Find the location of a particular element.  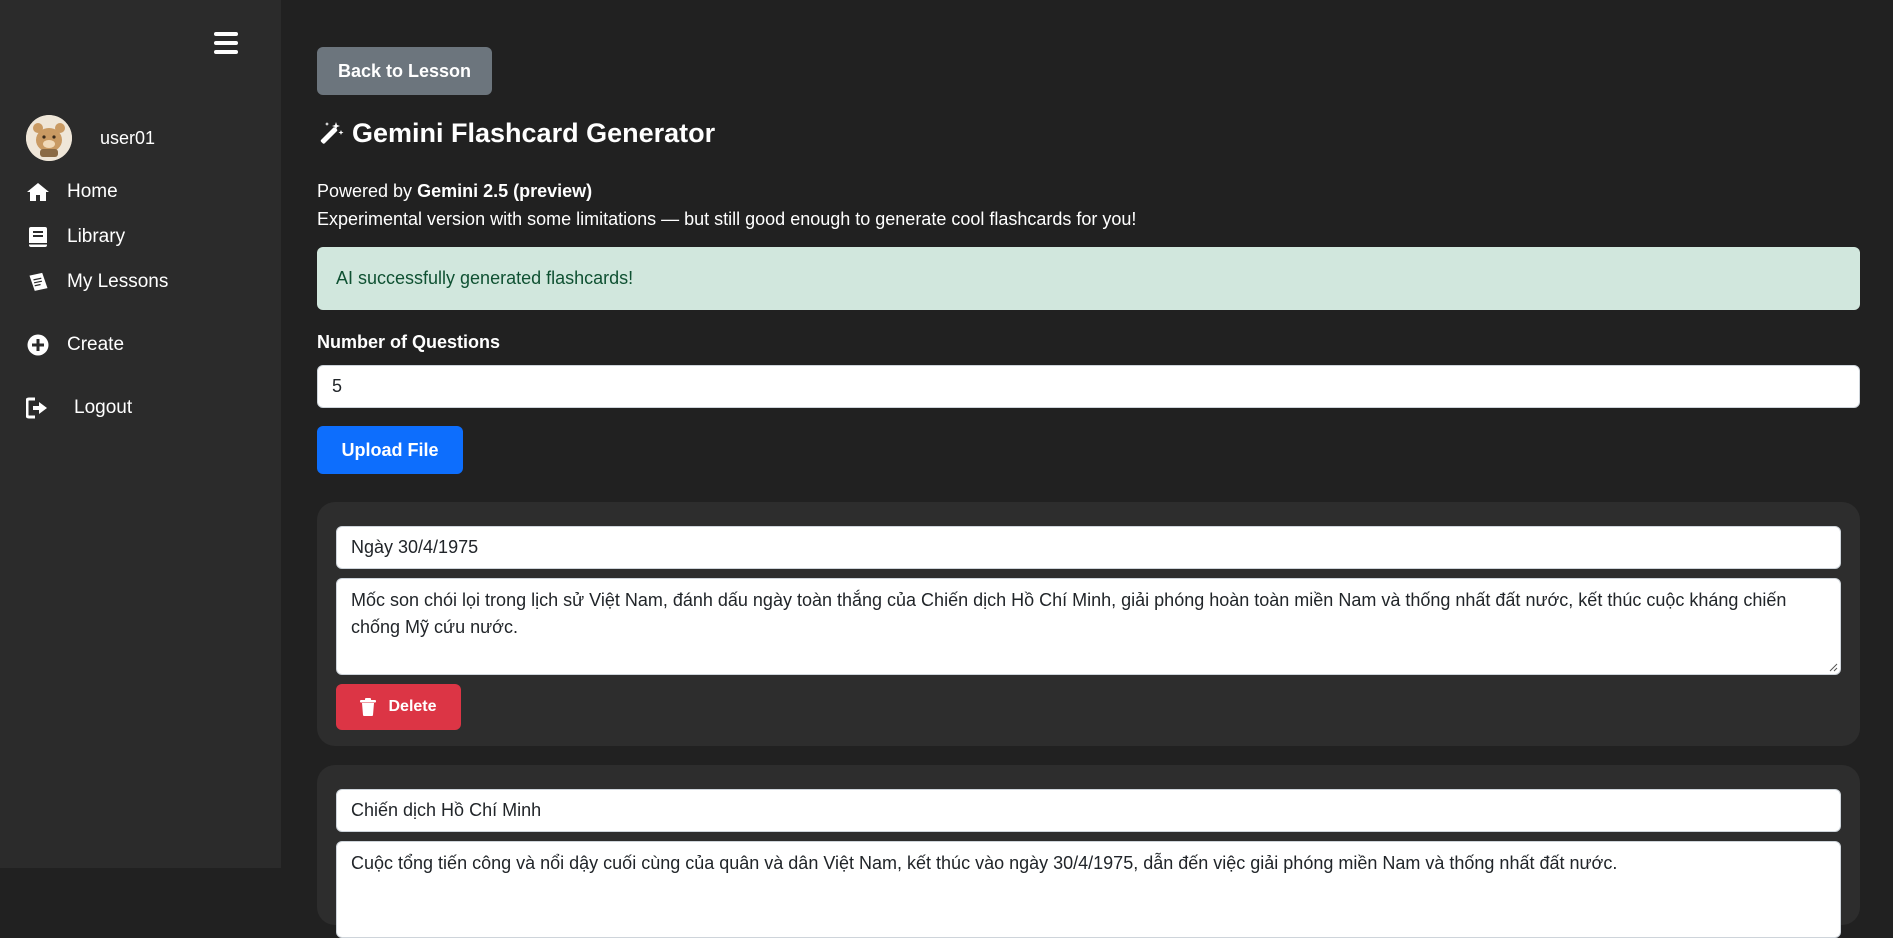

sidebar-item-library: Library is located at coordinates (75, 237).